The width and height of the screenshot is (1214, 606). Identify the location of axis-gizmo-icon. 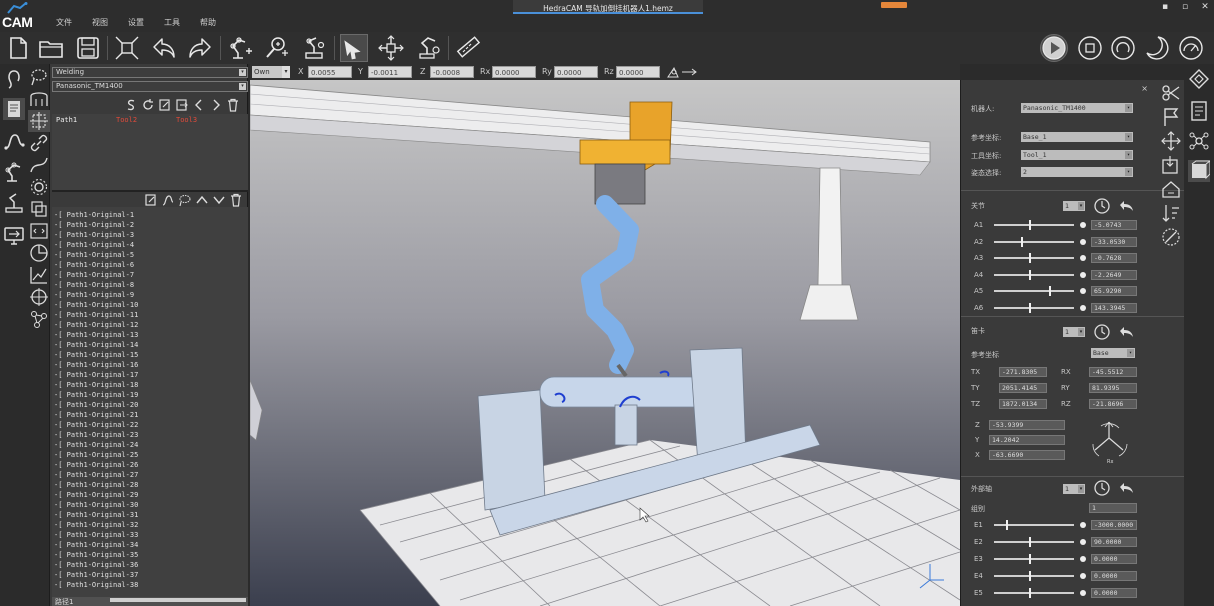
(682, 72).